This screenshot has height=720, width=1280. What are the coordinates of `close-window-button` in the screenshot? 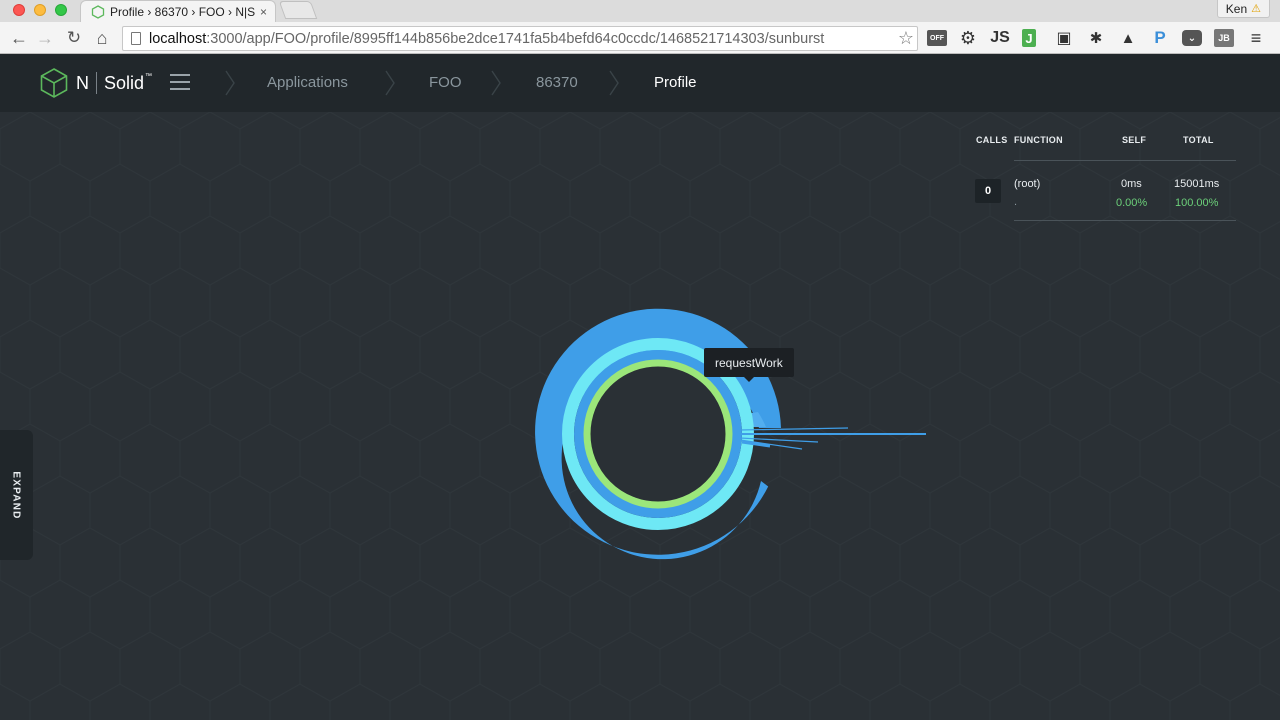 It's located at (19, 10).